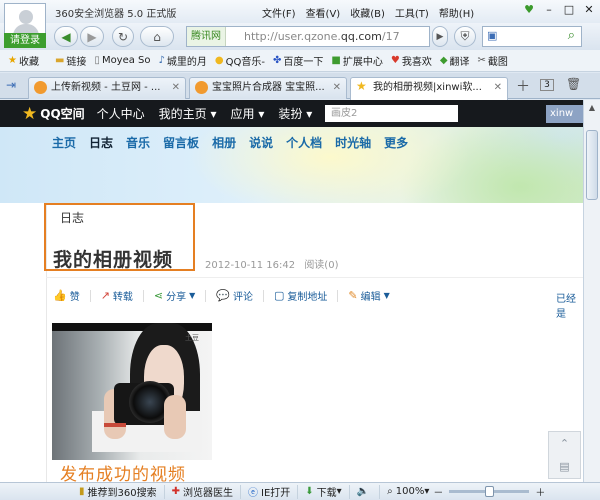 The image size is (600, 500). What do you see at coordinates (295, 113) in the screenshot?
I see `qzone-nav-decorate: 装扮 ▾` at bounding box center [295, 113].